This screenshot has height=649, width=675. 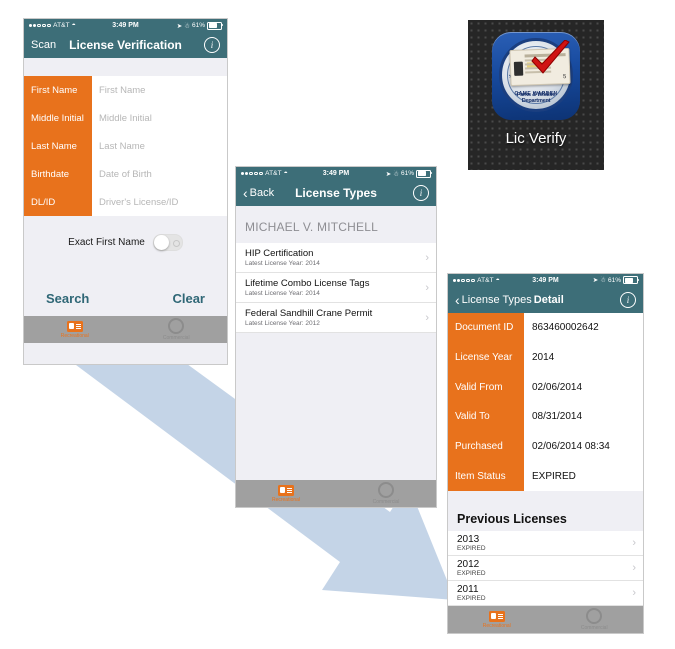 I want to click on last-name-input: Last Name, so click(x=159, y=146).